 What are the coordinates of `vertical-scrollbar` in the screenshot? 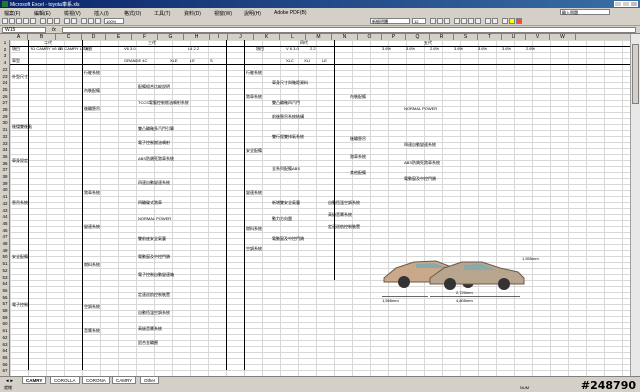 It's located at (635, 205).